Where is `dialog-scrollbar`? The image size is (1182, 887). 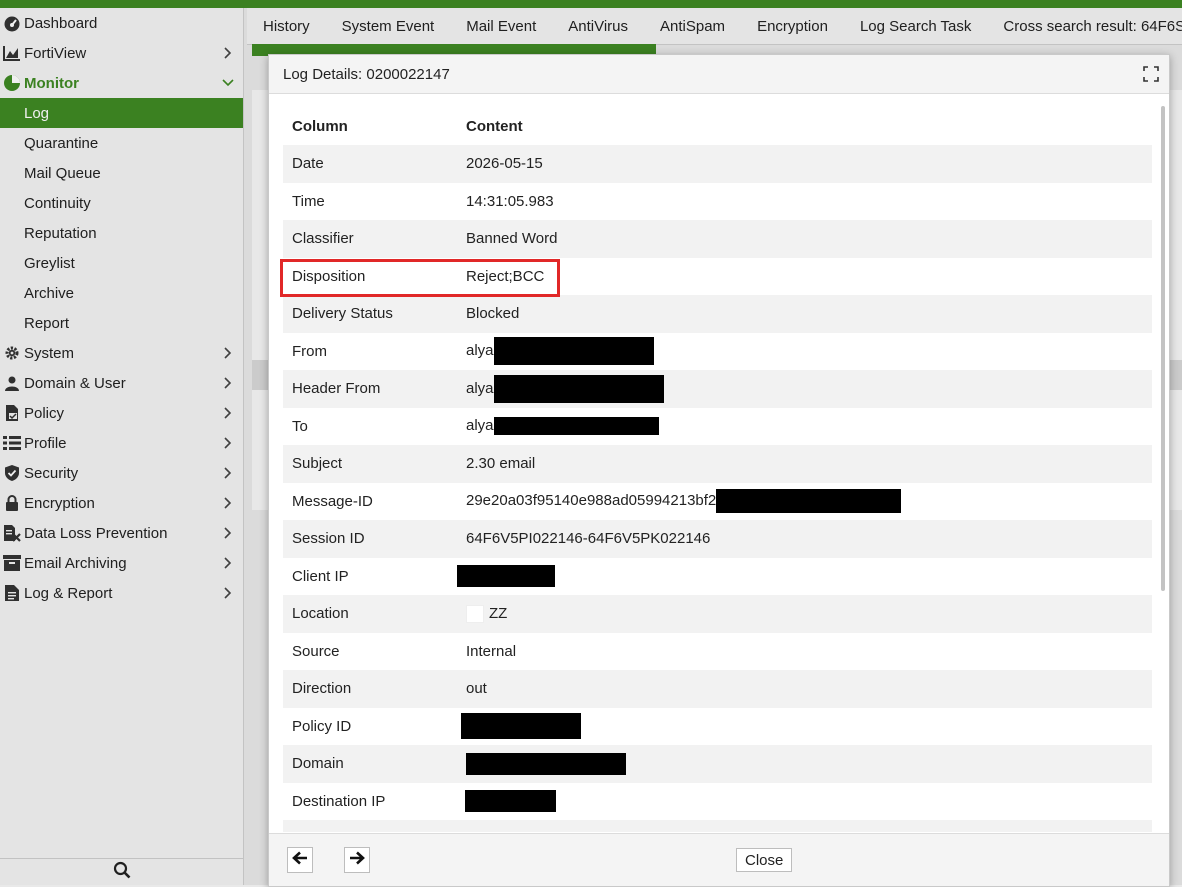 dialog-scrollbar is located at coordinates (1163, 348).